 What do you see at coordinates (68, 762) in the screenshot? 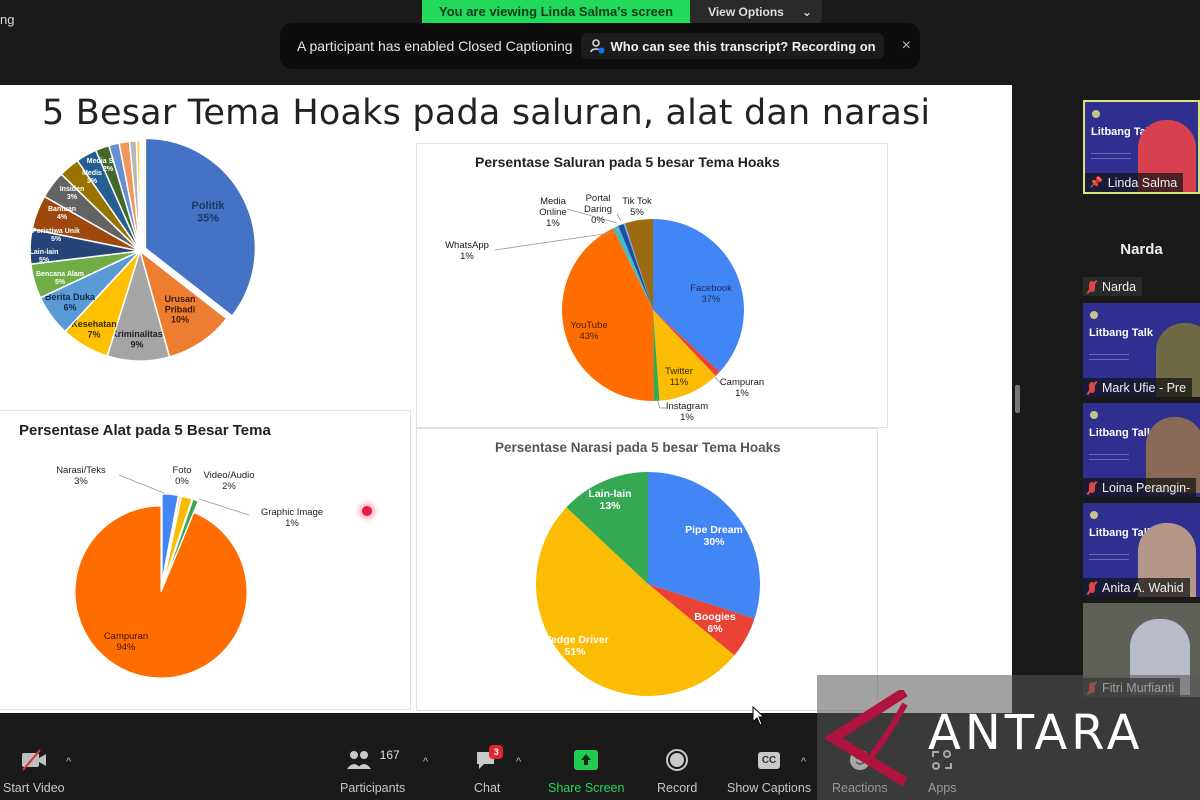
I see `video-options-caret: ^` at bounding box center [68, 762].